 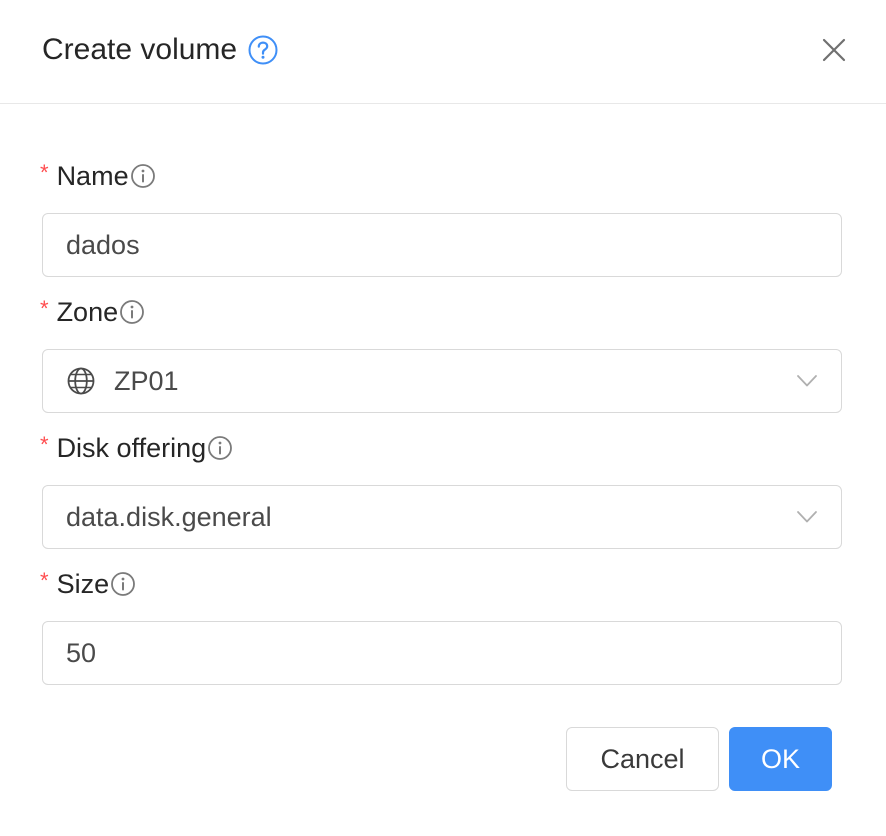 What do you see at coordinates (442, 517) in the screenshot?
I see `disk-offering-select: data.disk.general` at bounding box center [442, 517].